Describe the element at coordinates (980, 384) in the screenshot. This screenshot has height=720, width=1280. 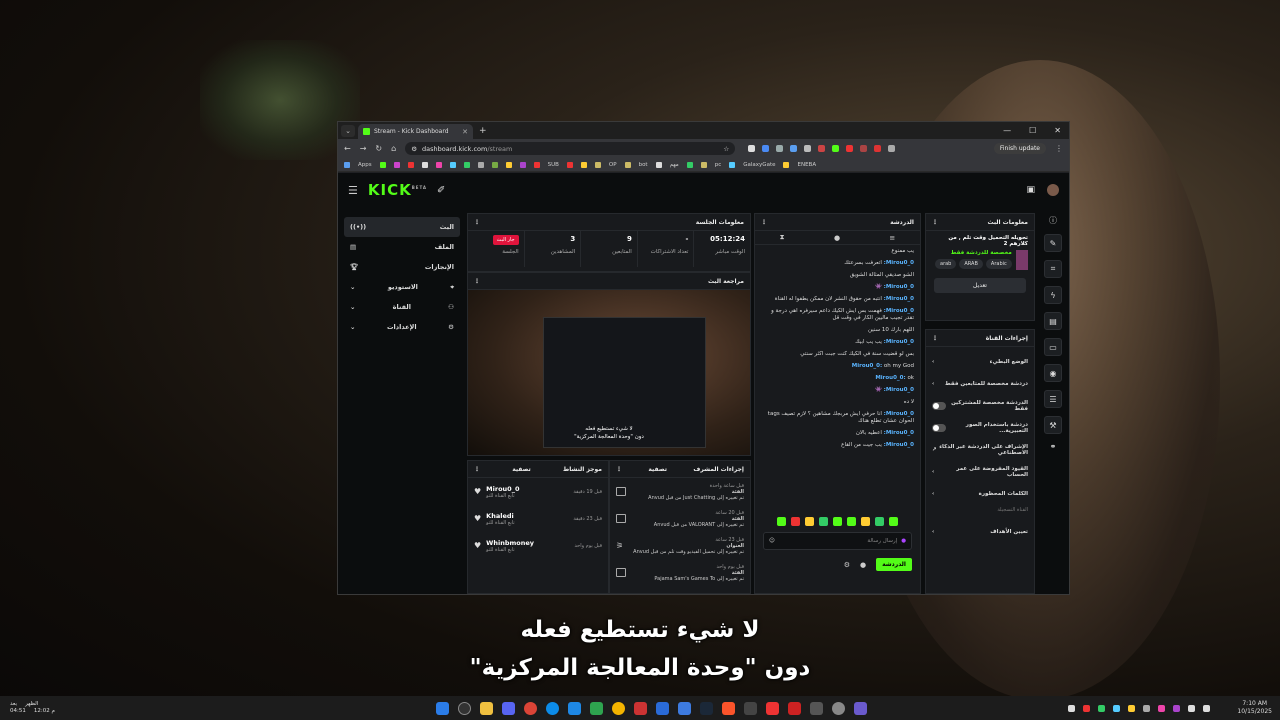
I see `action-followers-only: دردشة مخصصة للمتابعين فقط ›` at that location.